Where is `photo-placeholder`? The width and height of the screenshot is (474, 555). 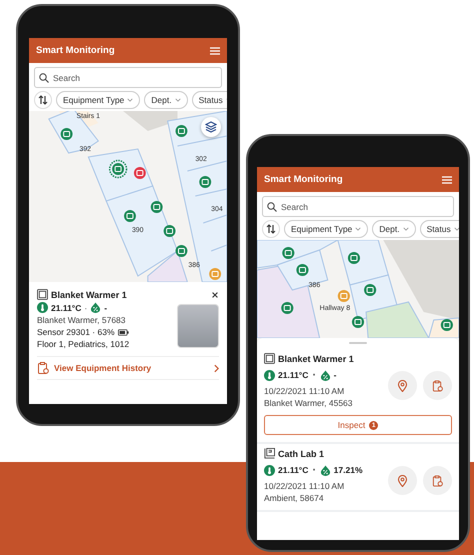
photo-placeholder is located at coordinates (198, 326).